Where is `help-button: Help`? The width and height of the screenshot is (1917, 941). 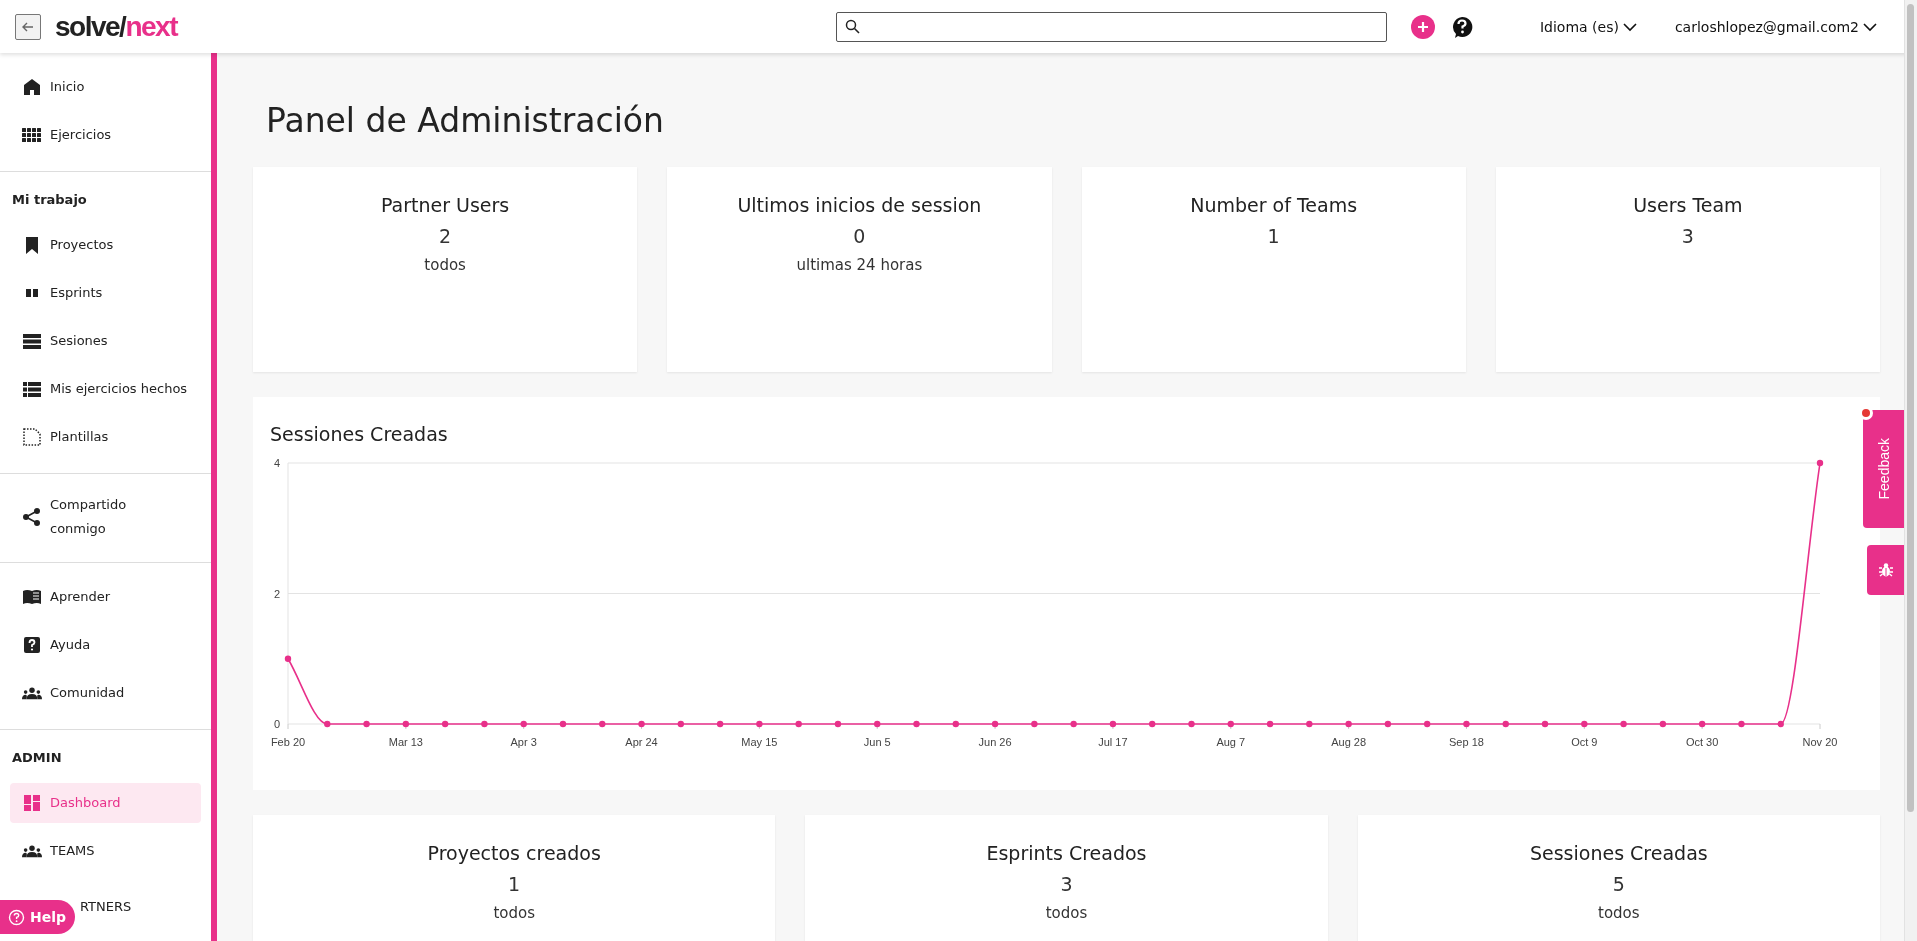
help-button: Help is located at coordinates (37, 917).